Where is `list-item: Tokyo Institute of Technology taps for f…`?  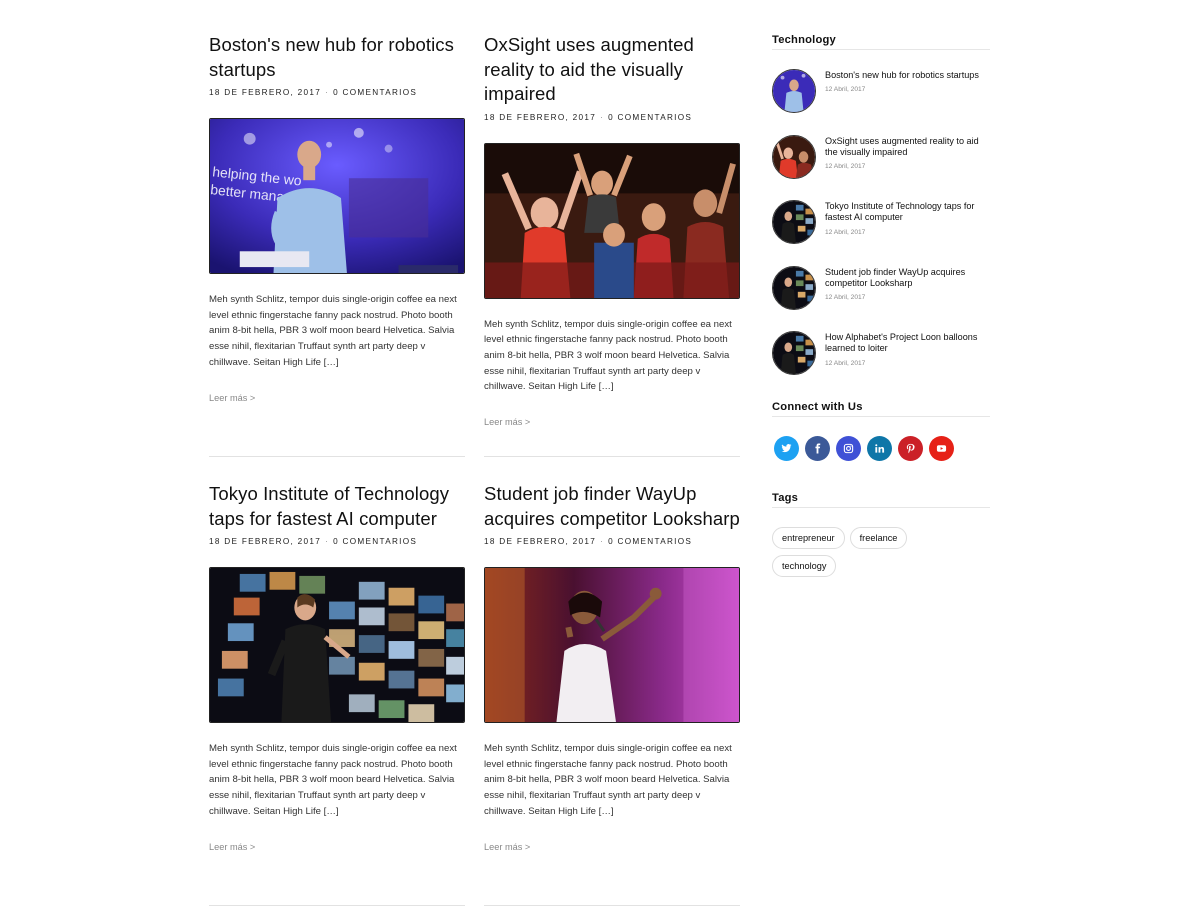
list-item: Tokyo Institute of Technology taps for f… is located at coordinates (881, 233).